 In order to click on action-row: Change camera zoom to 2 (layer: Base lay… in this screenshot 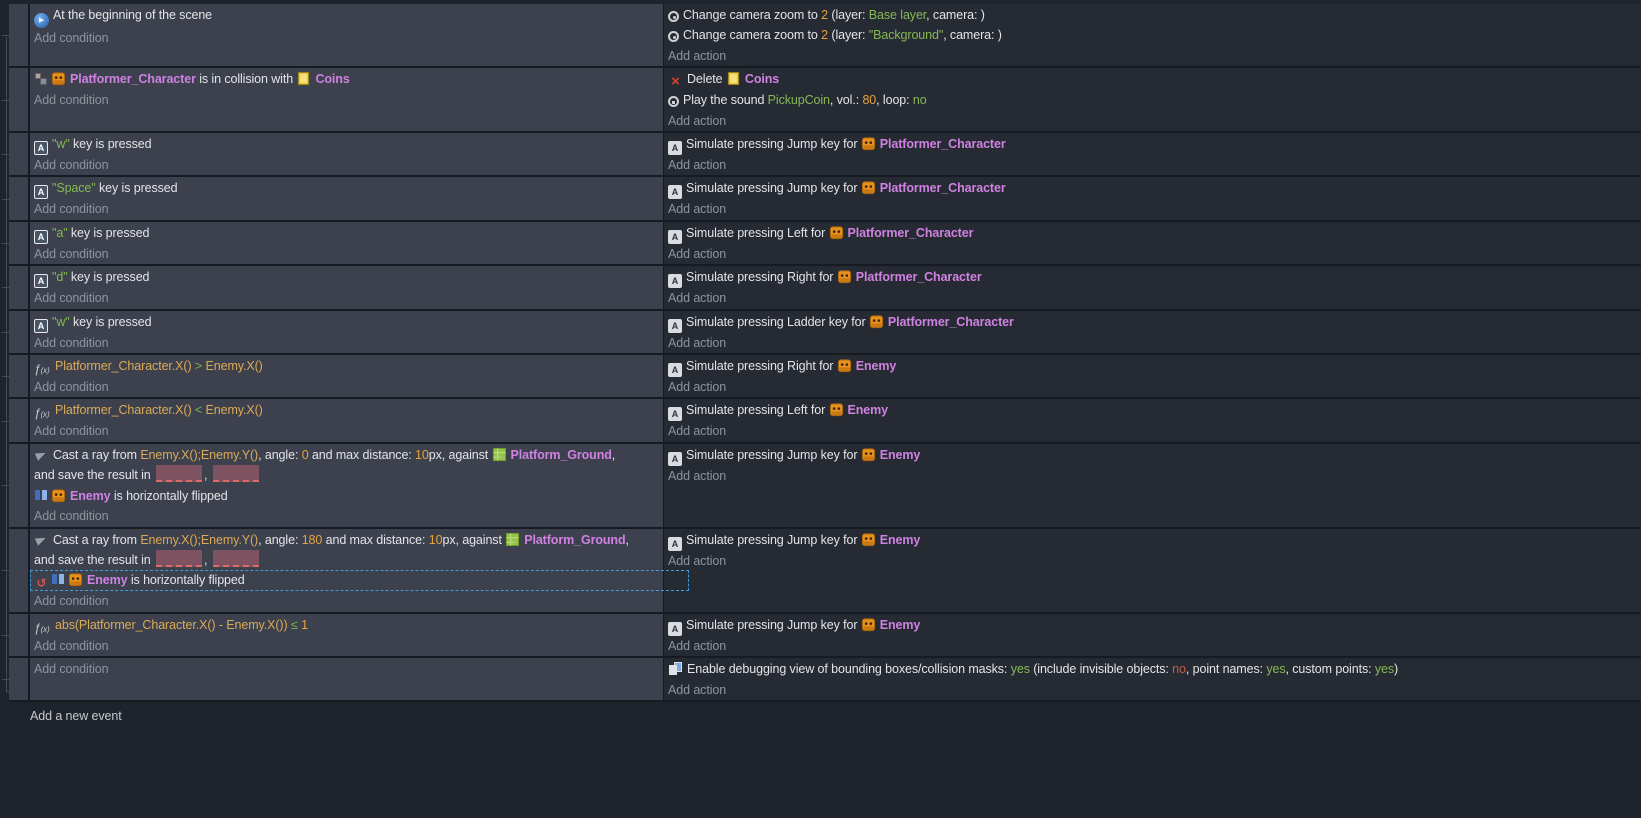, I will do `click(1152, 15)`.